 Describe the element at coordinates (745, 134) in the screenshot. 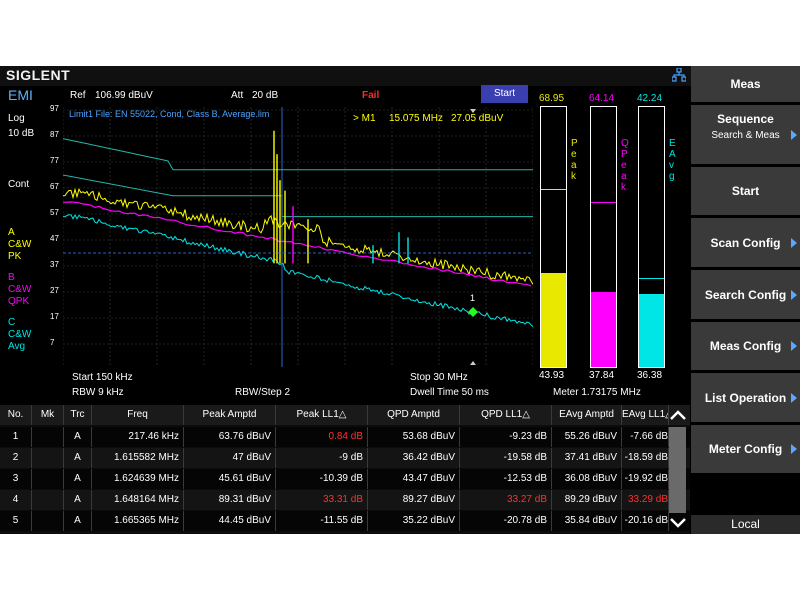

I see `menu-sequence: Sequence Search & Meas` at that location.